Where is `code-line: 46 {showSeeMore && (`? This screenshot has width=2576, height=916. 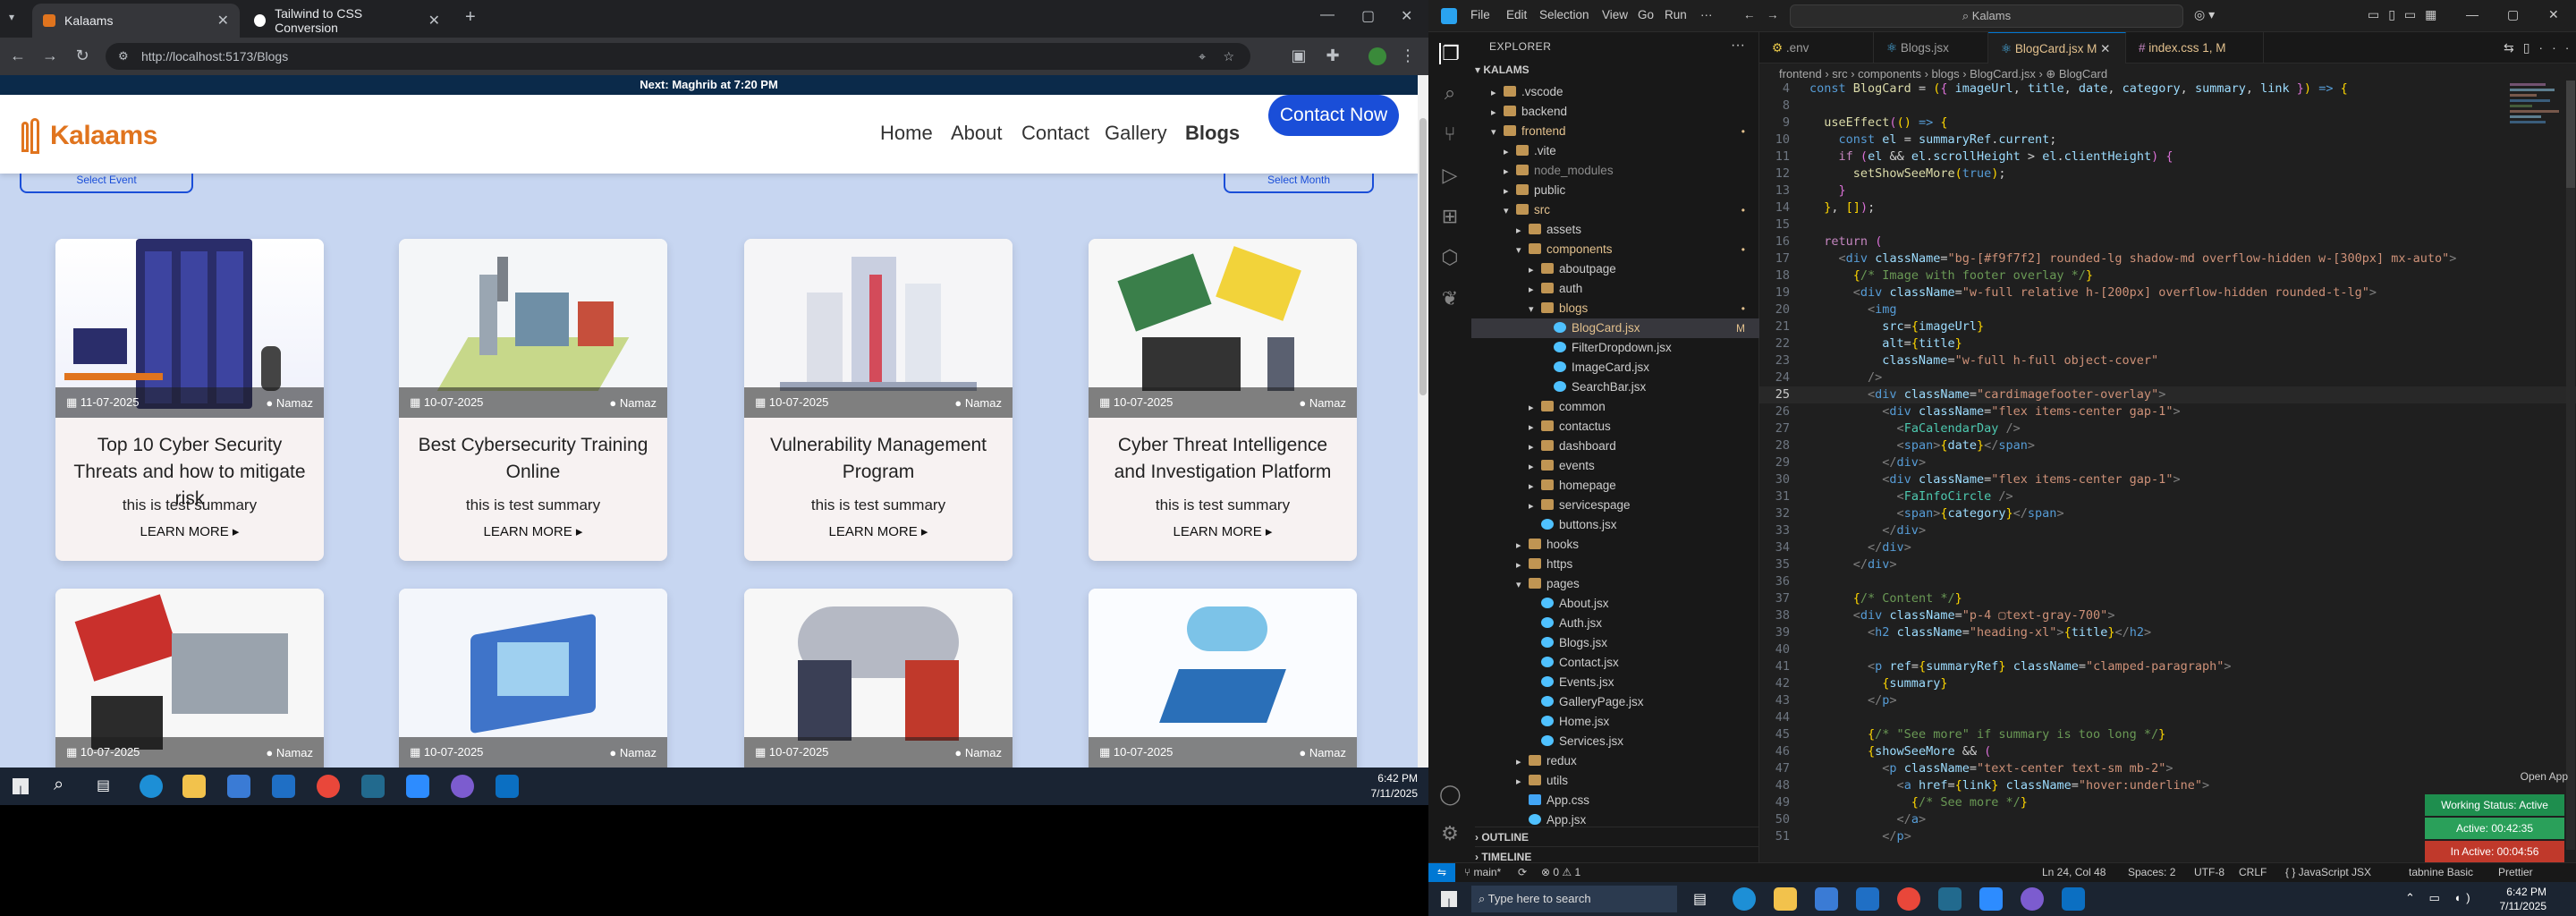
code-line: 46 {showSeeMore && ( is located at coordinates (2167, 751).